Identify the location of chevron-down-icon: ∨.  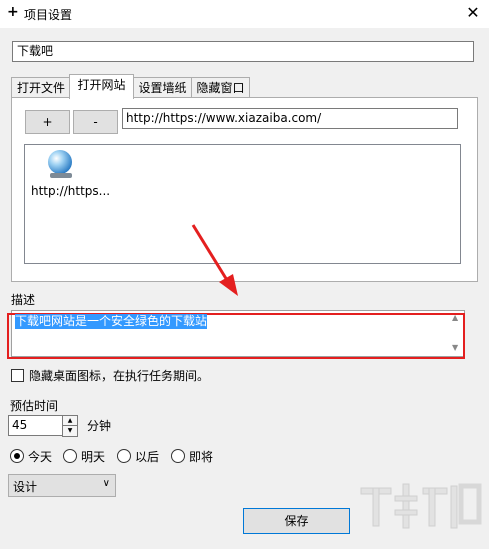
(106, 483).